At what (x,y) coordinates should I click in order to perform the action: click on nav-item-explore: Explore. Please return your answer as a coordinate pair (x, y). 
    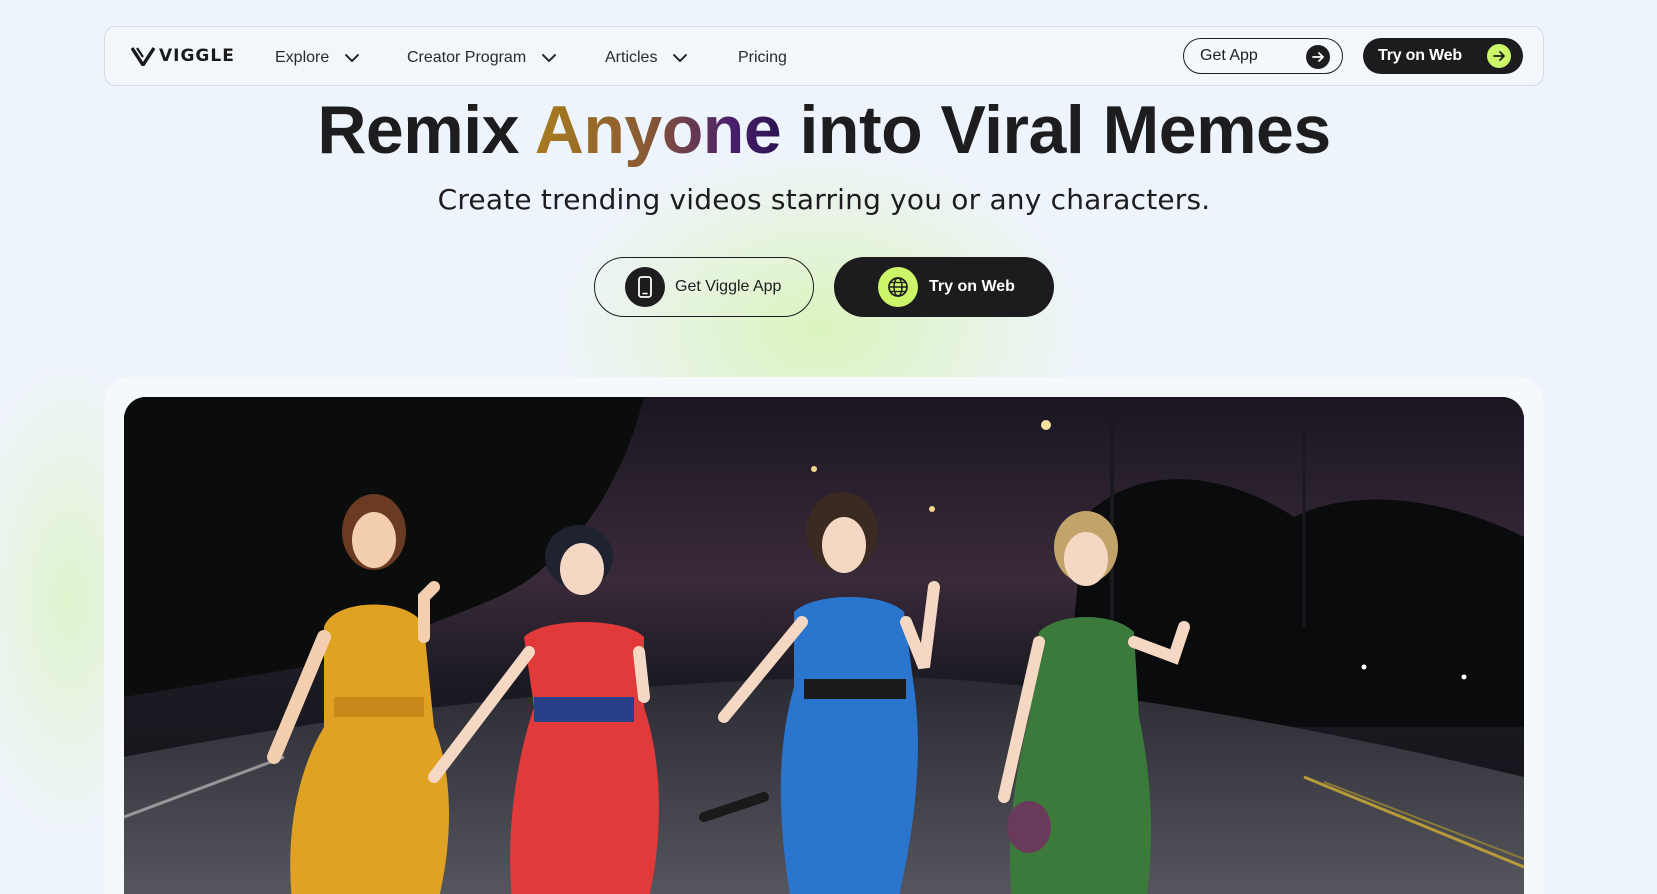
    Looking at the image, I should click on (318, 58).